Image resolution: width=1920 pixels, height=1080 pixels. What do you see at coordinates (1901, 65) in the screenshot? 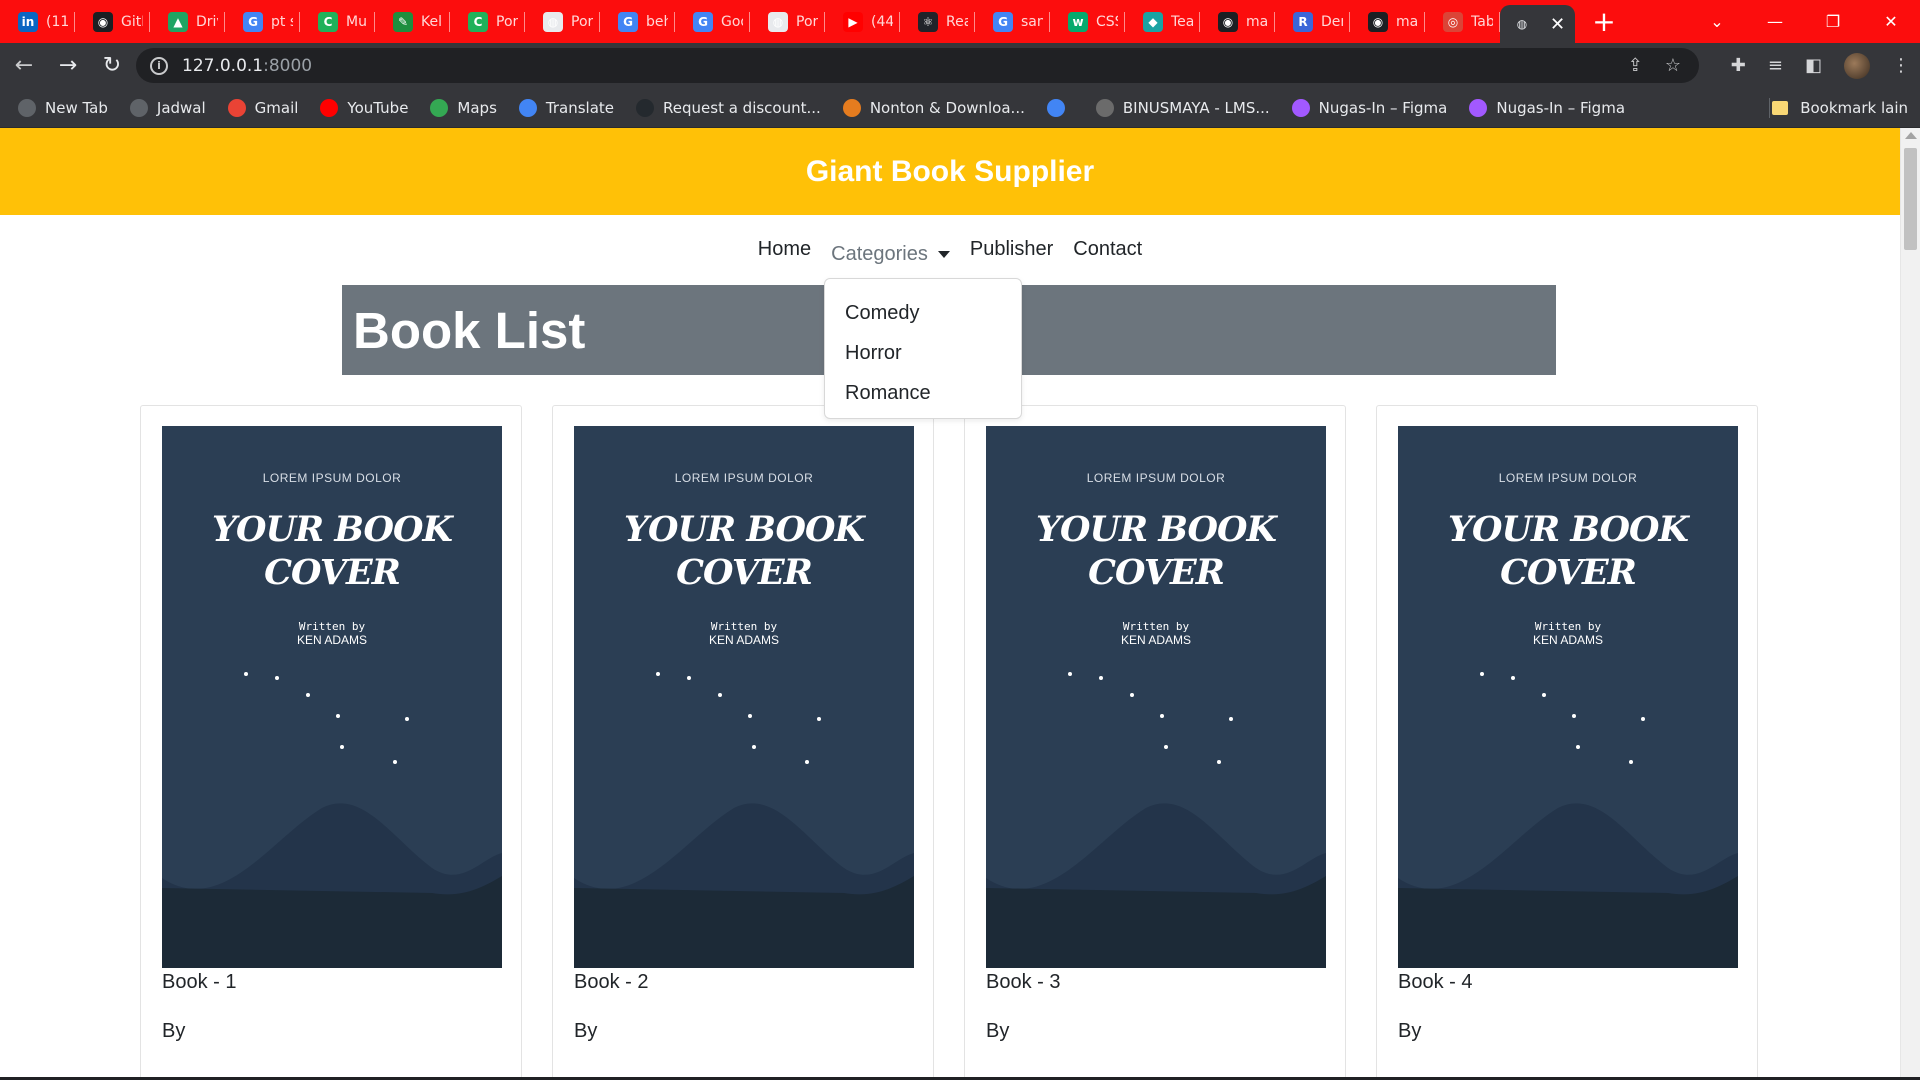
I see `menu-icon: ⋮` at bounding box center [1901, 65].